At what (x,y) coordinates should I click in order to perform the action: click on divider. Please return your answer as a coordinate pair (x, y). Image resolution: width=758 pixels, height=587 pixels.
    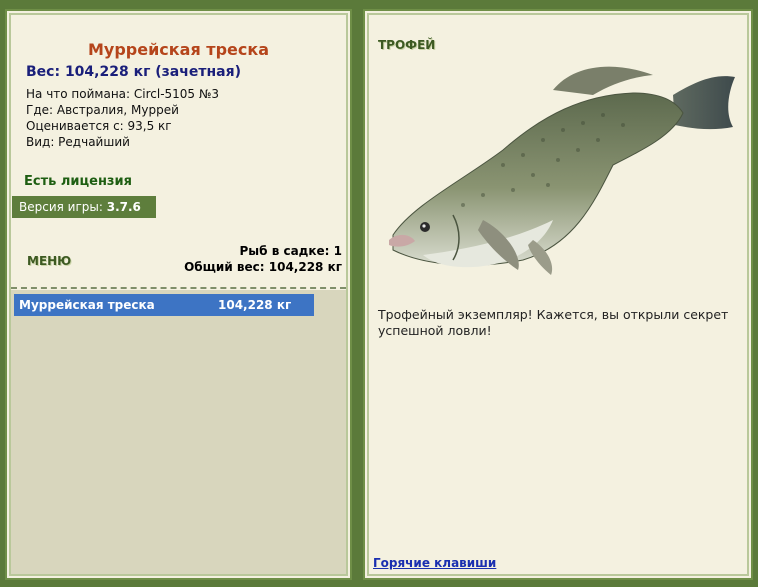
    Looking at the image, I should click on (178, 288).